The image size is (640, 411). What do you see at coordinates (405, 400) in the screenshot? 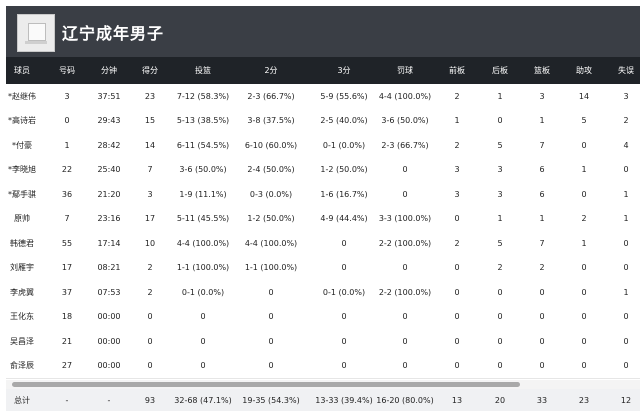
I see `total-cell: 16-20 (80.0%)` at bounding box center [405, 400].